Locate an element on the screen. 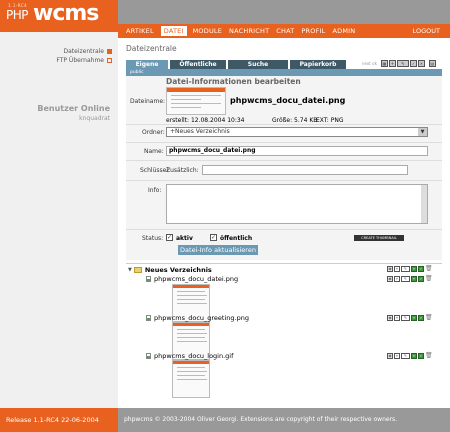  folder-select-value: +Neues Verzeichnis is located at coordinates (200, 131).